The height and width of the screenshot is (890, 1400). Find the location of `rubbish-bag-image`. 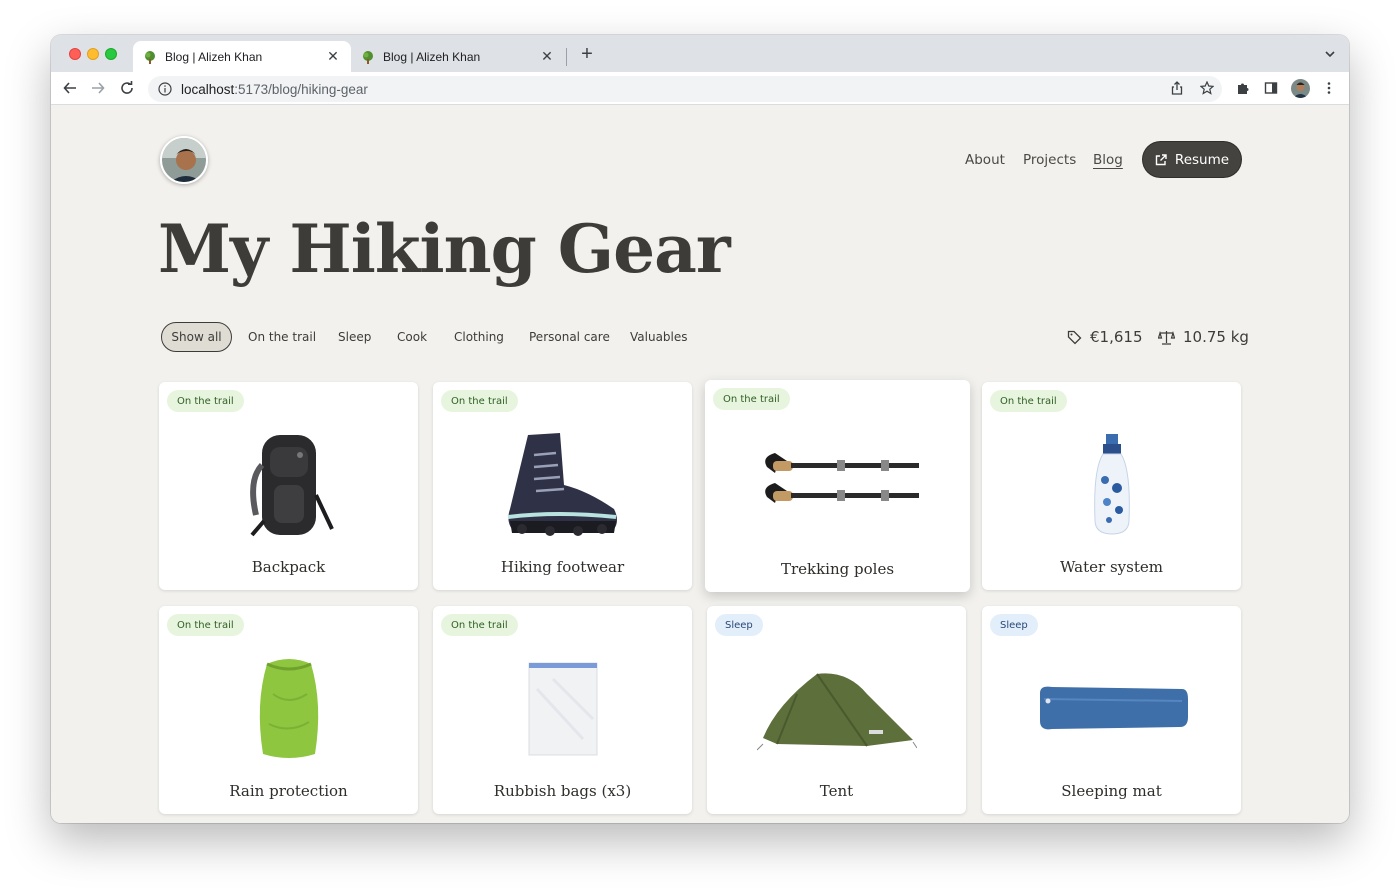

rubbish-bag-image is located at coordinates (562, 709).